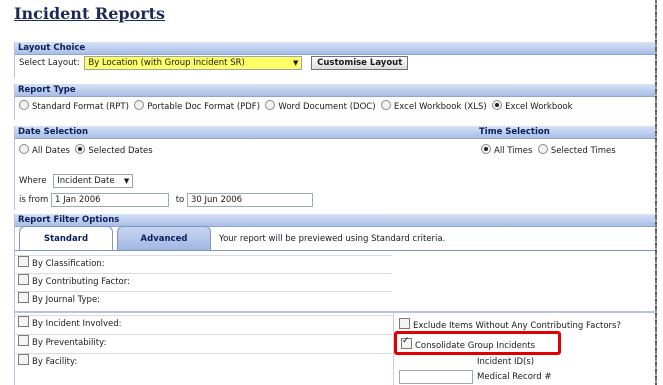 This screenshot has height=385, width=663. What do you see at coordinates (49, 63) in the screenshot?
I see `select-layout-label: Select Layout:` at bounding box center [49, 63].